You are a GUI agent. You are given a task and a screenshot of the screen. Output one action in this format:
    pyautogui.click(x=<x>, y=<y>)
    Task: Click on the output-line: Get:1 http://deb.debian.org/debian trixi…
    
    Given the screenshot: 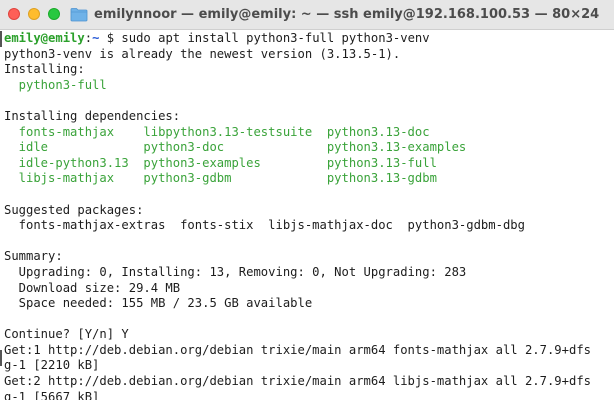 What is the action you would take?
    pyautogui.click(x=297, y=349)
    